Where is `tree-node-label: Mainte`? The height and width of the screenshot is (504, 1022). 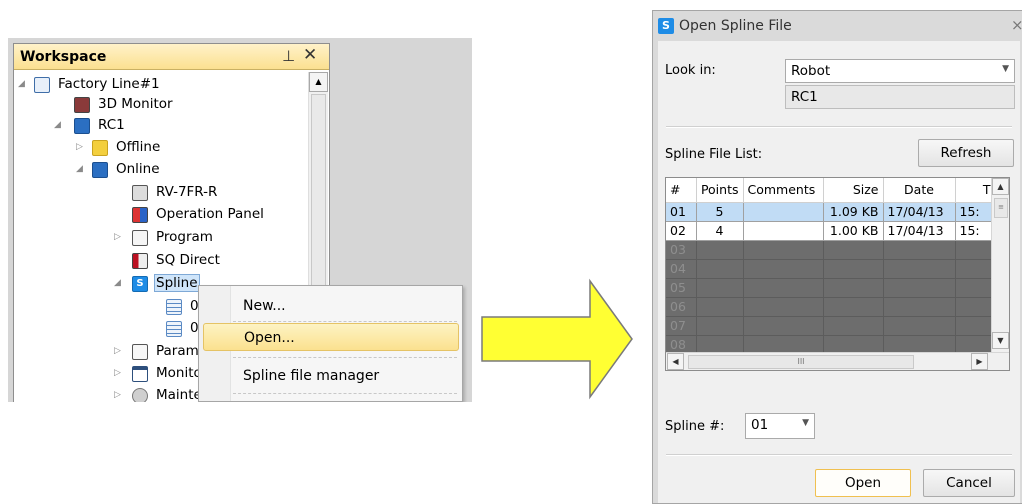
tree-node-label: Mainte is located at coordinates (179, 394).